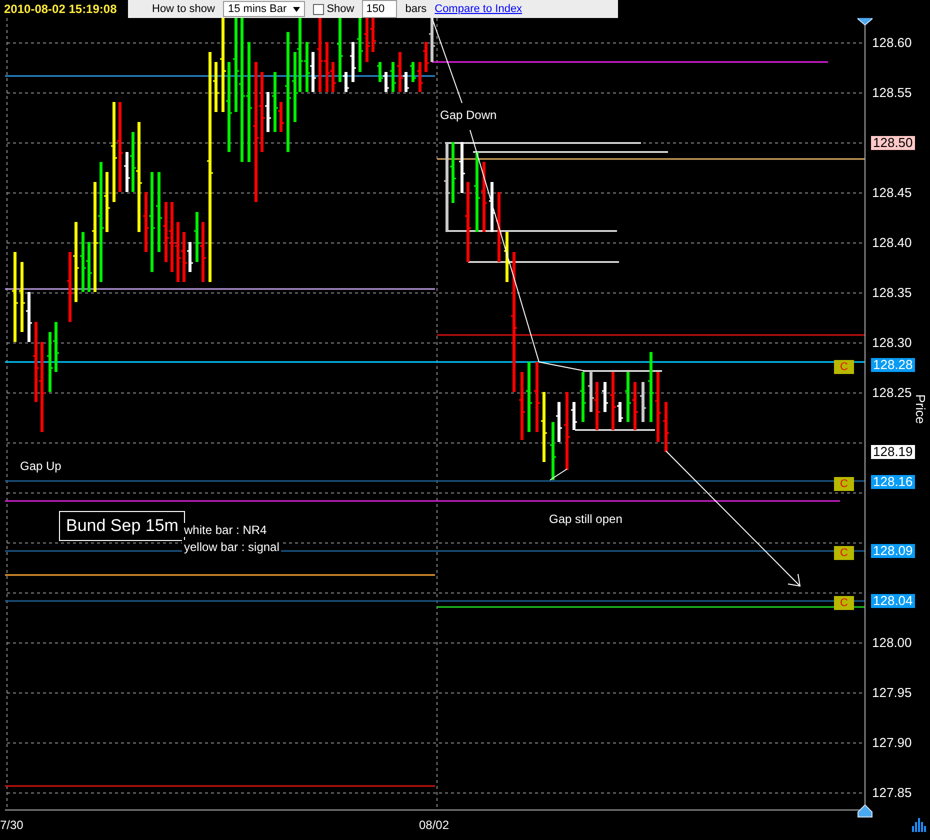 This screenshot has width=930, height=840. Describe the element at coordinates (892, 43) in the screenshot. I see `price-tick-label: 128.60` at that location.